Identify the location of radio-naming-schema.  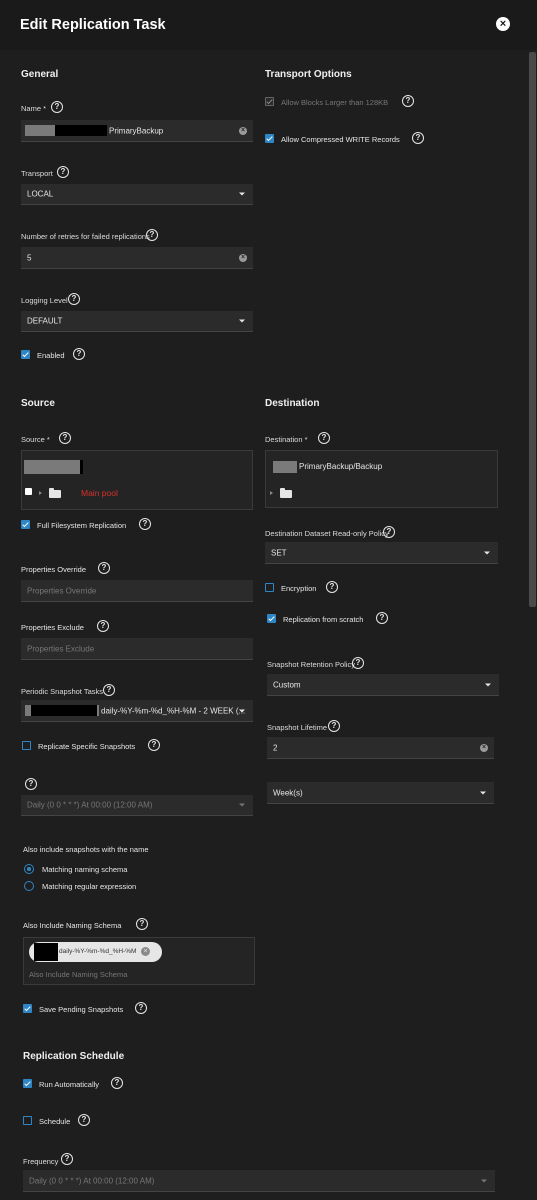
(29, 869).